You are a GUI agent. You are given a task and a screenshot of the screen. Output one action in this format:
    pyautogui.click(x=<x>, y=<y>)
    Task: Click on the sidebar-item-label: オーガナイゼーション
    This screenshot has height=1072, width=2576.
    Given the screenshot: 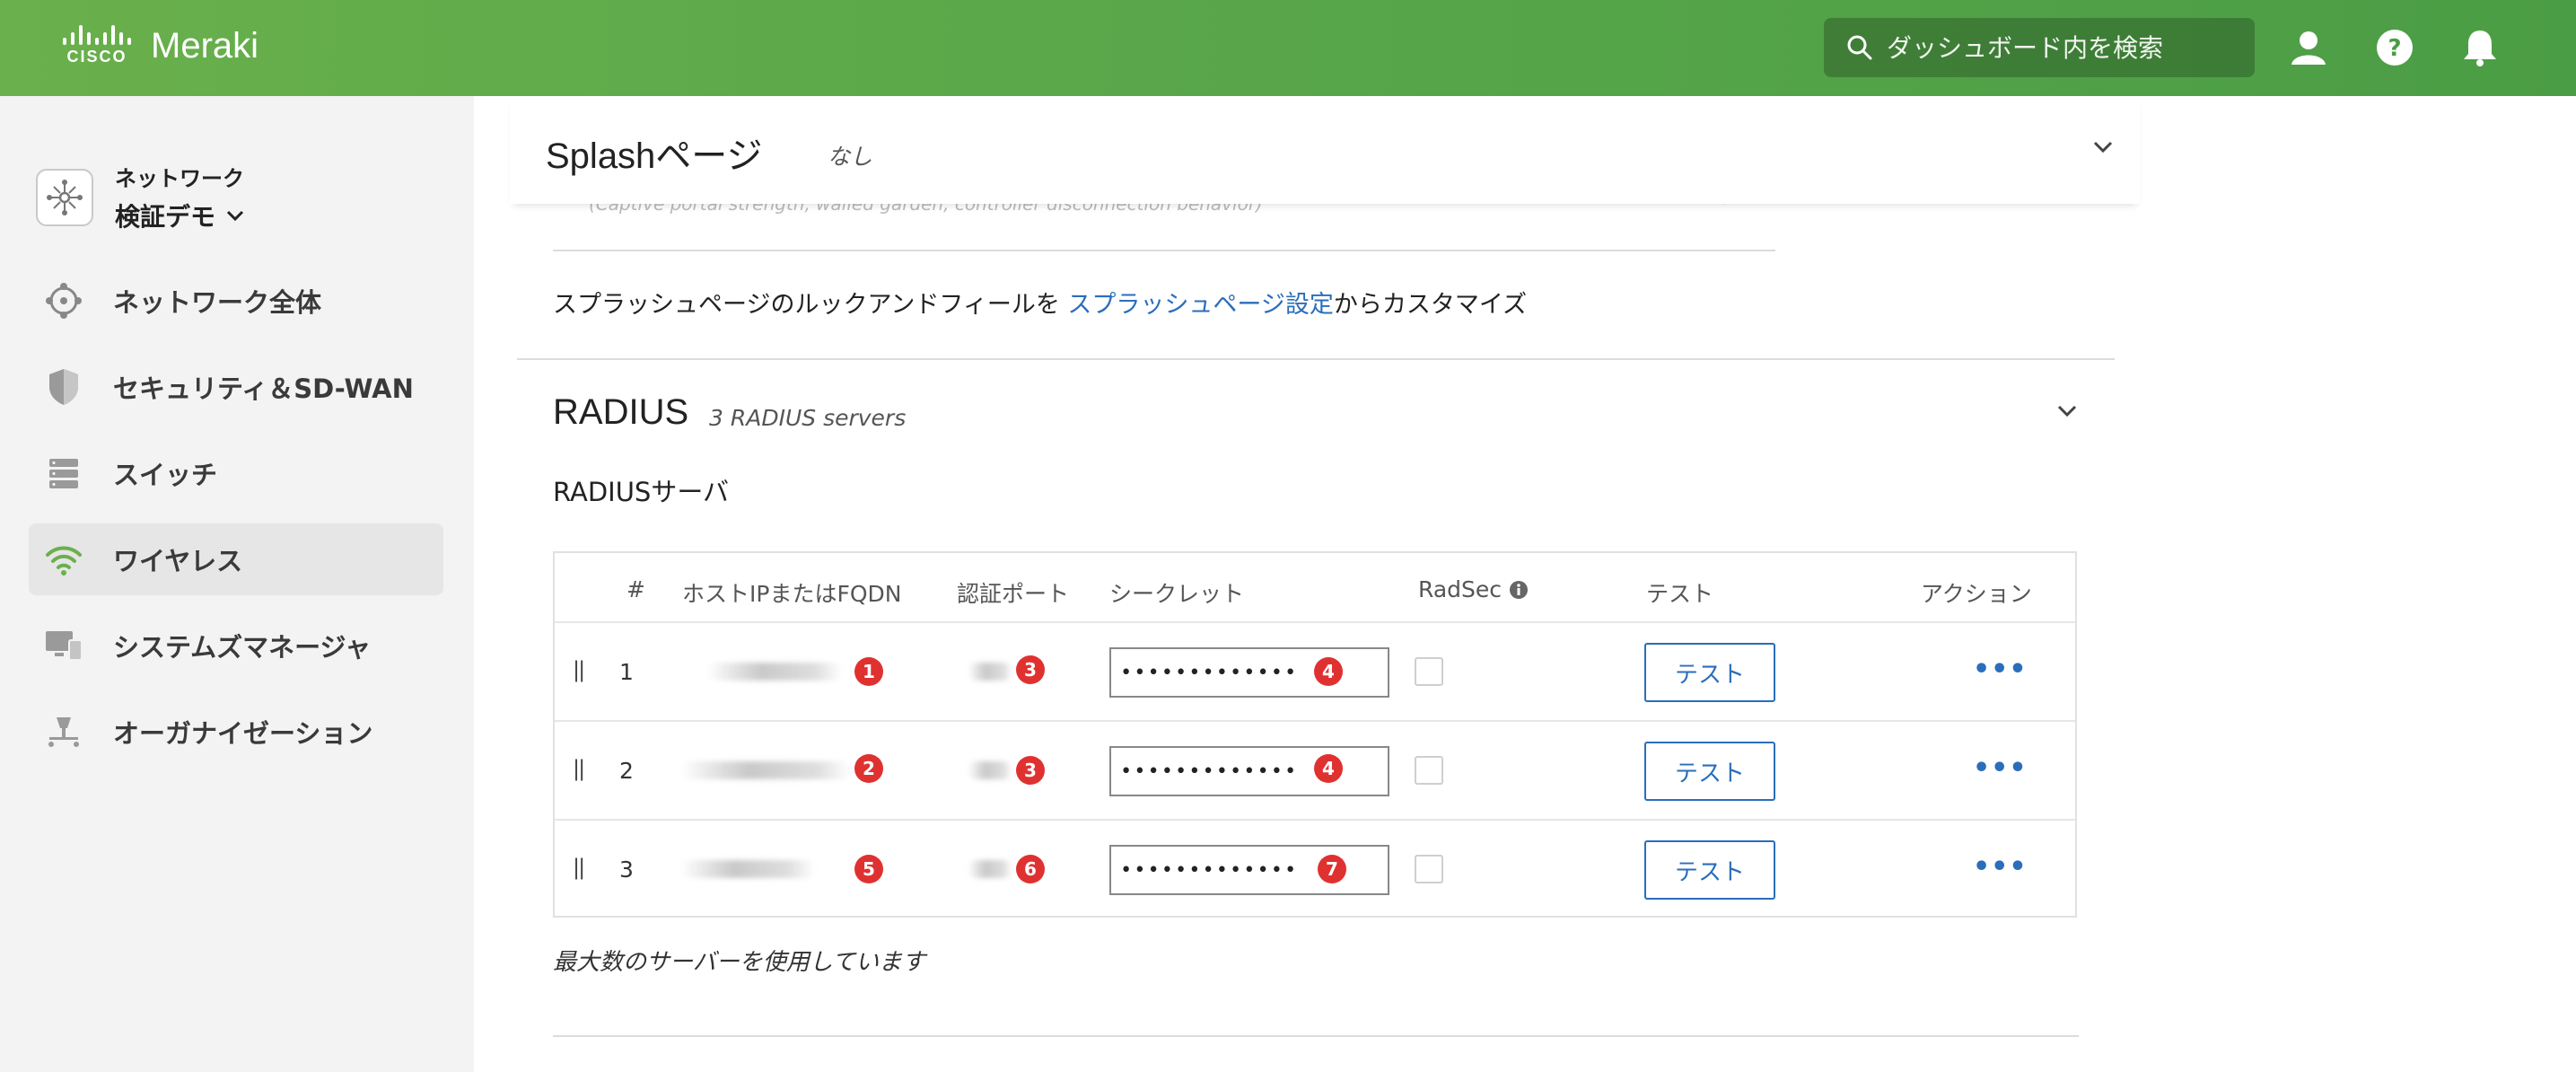 What is the action you would take?
    pyautogui.click(x=243, y=733)
    